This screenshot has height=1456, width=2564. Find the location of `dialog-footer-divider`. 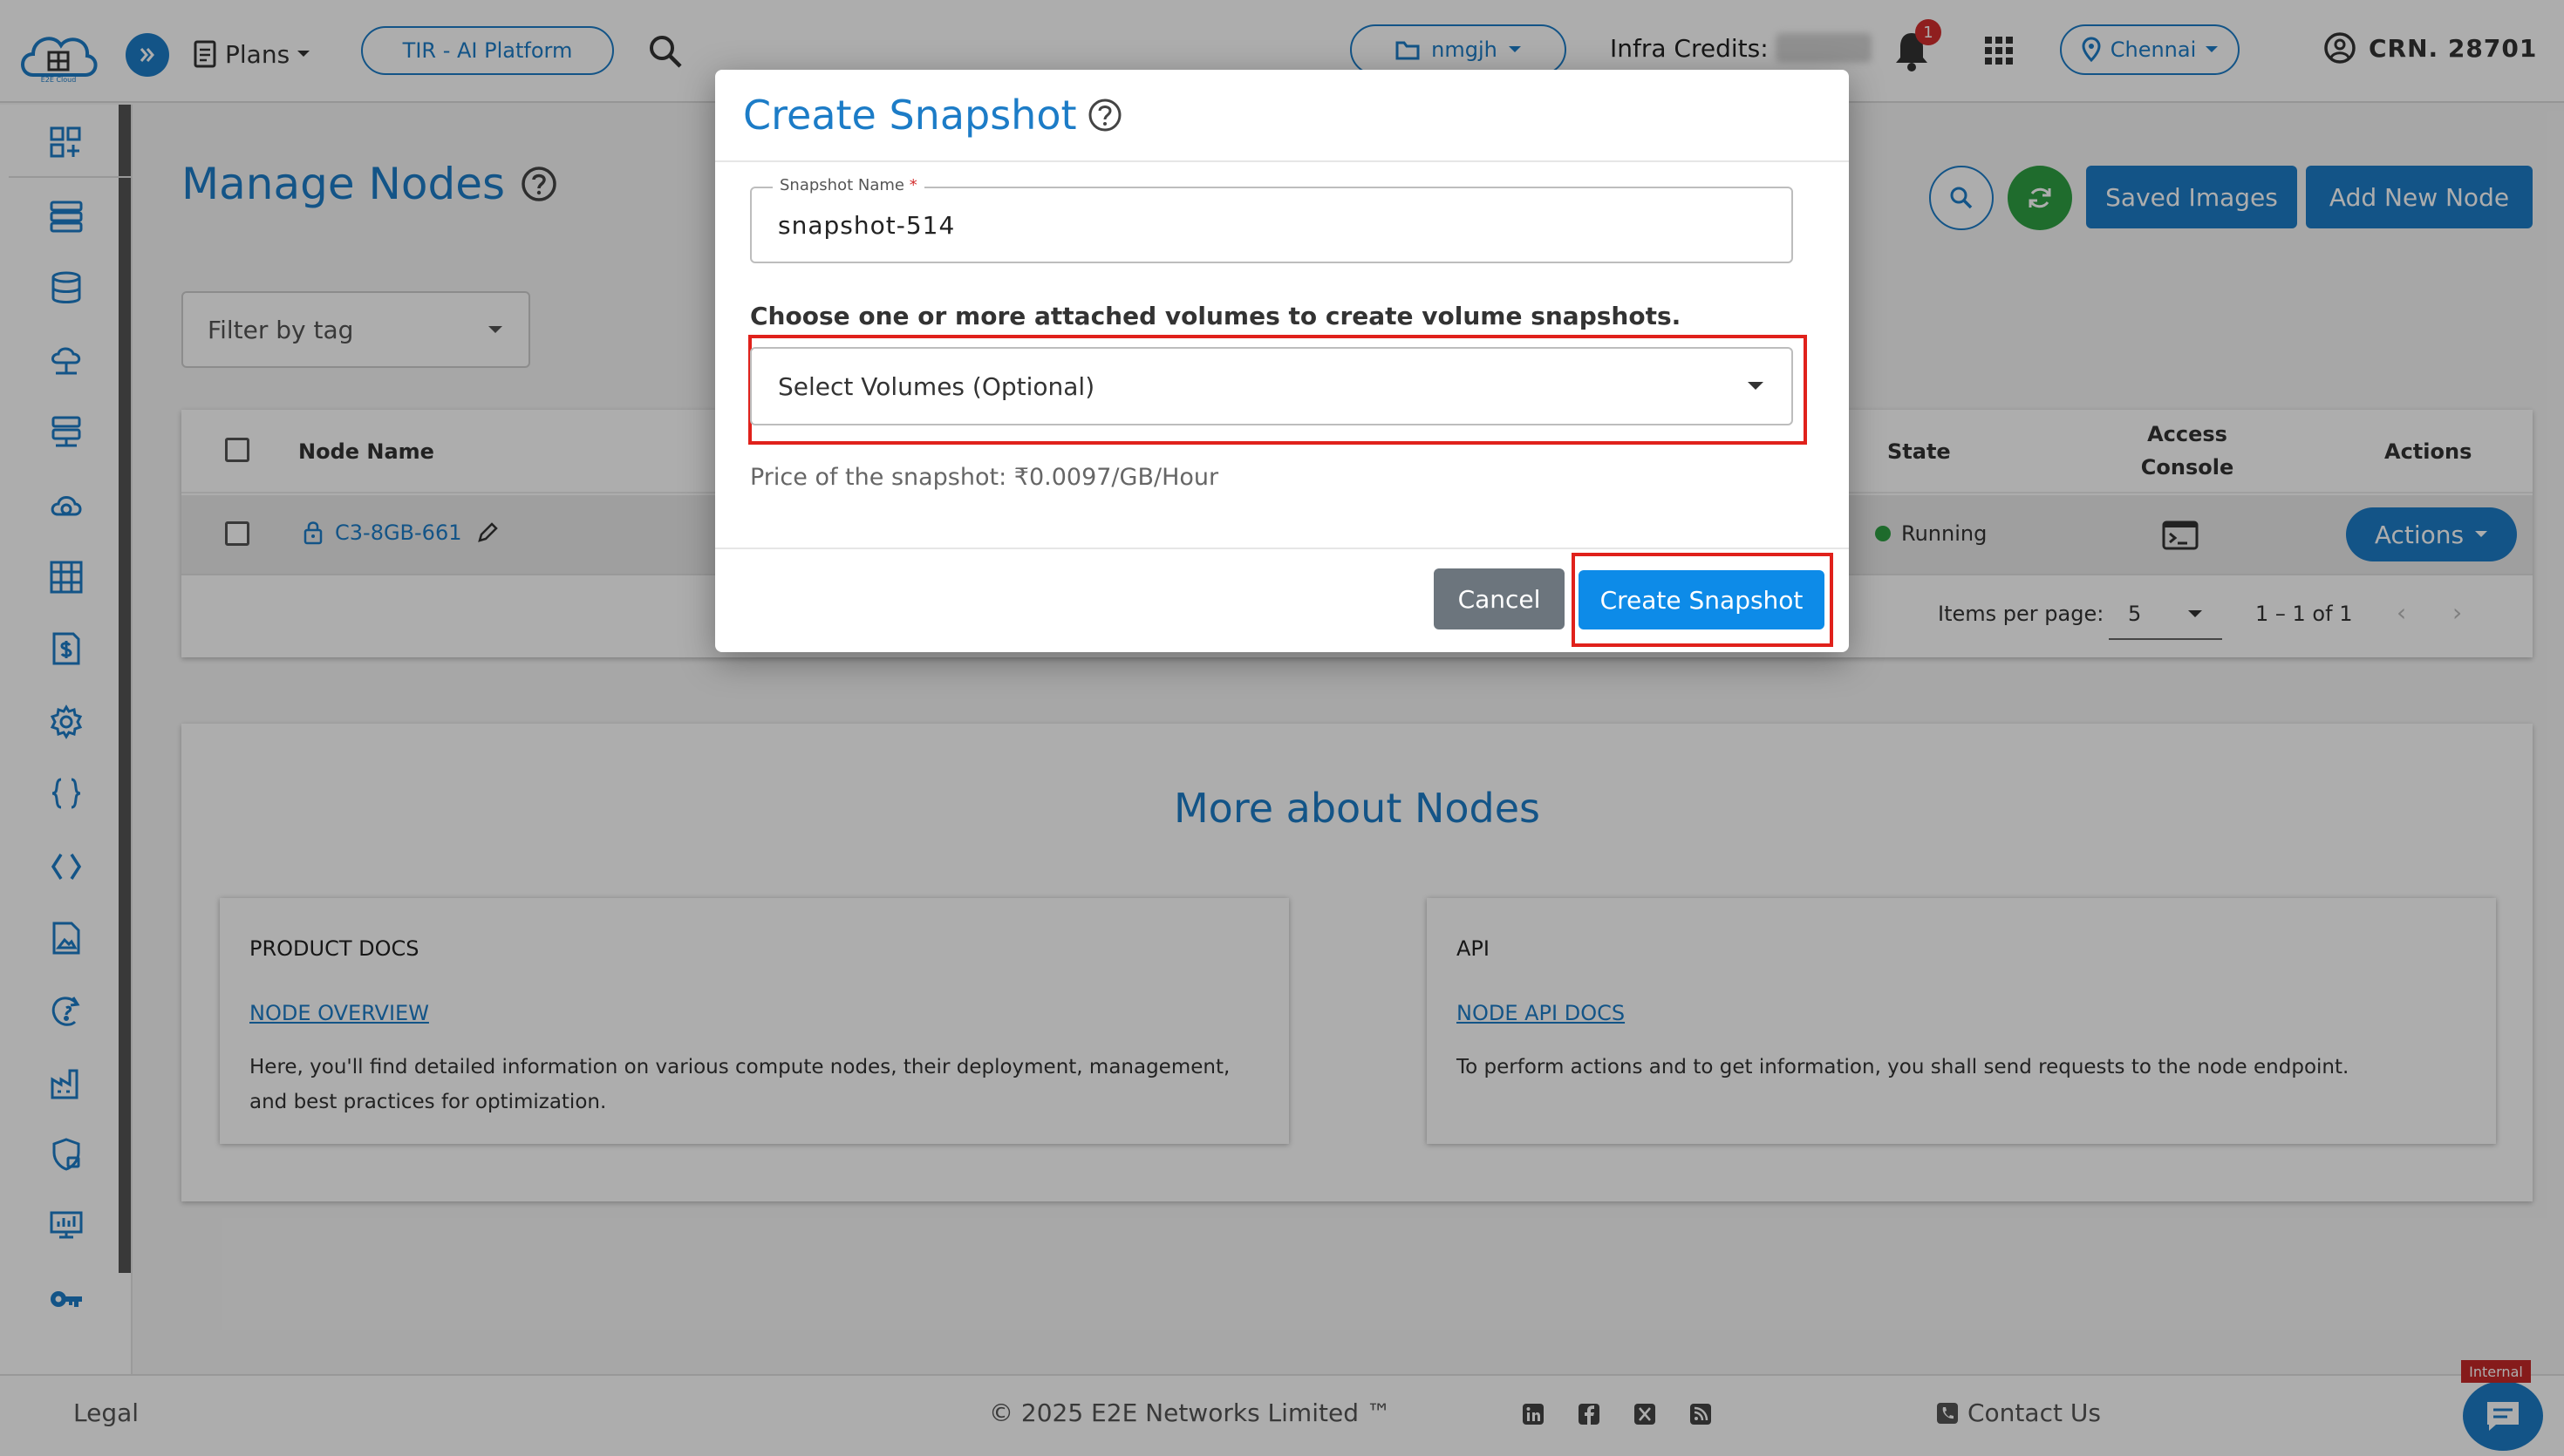

dialog-footer-divider is located at coordinates (1282, 548).